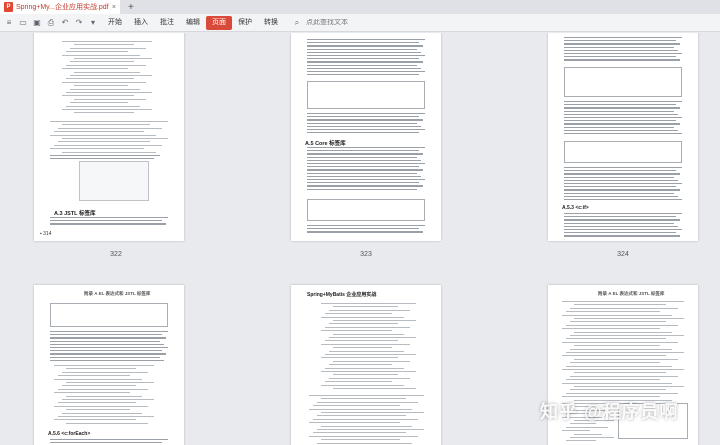  What do you see at coordinates (9, 23) in the screenshot?
I see `menu-icon: ≡` at bounding box center [9, 23].